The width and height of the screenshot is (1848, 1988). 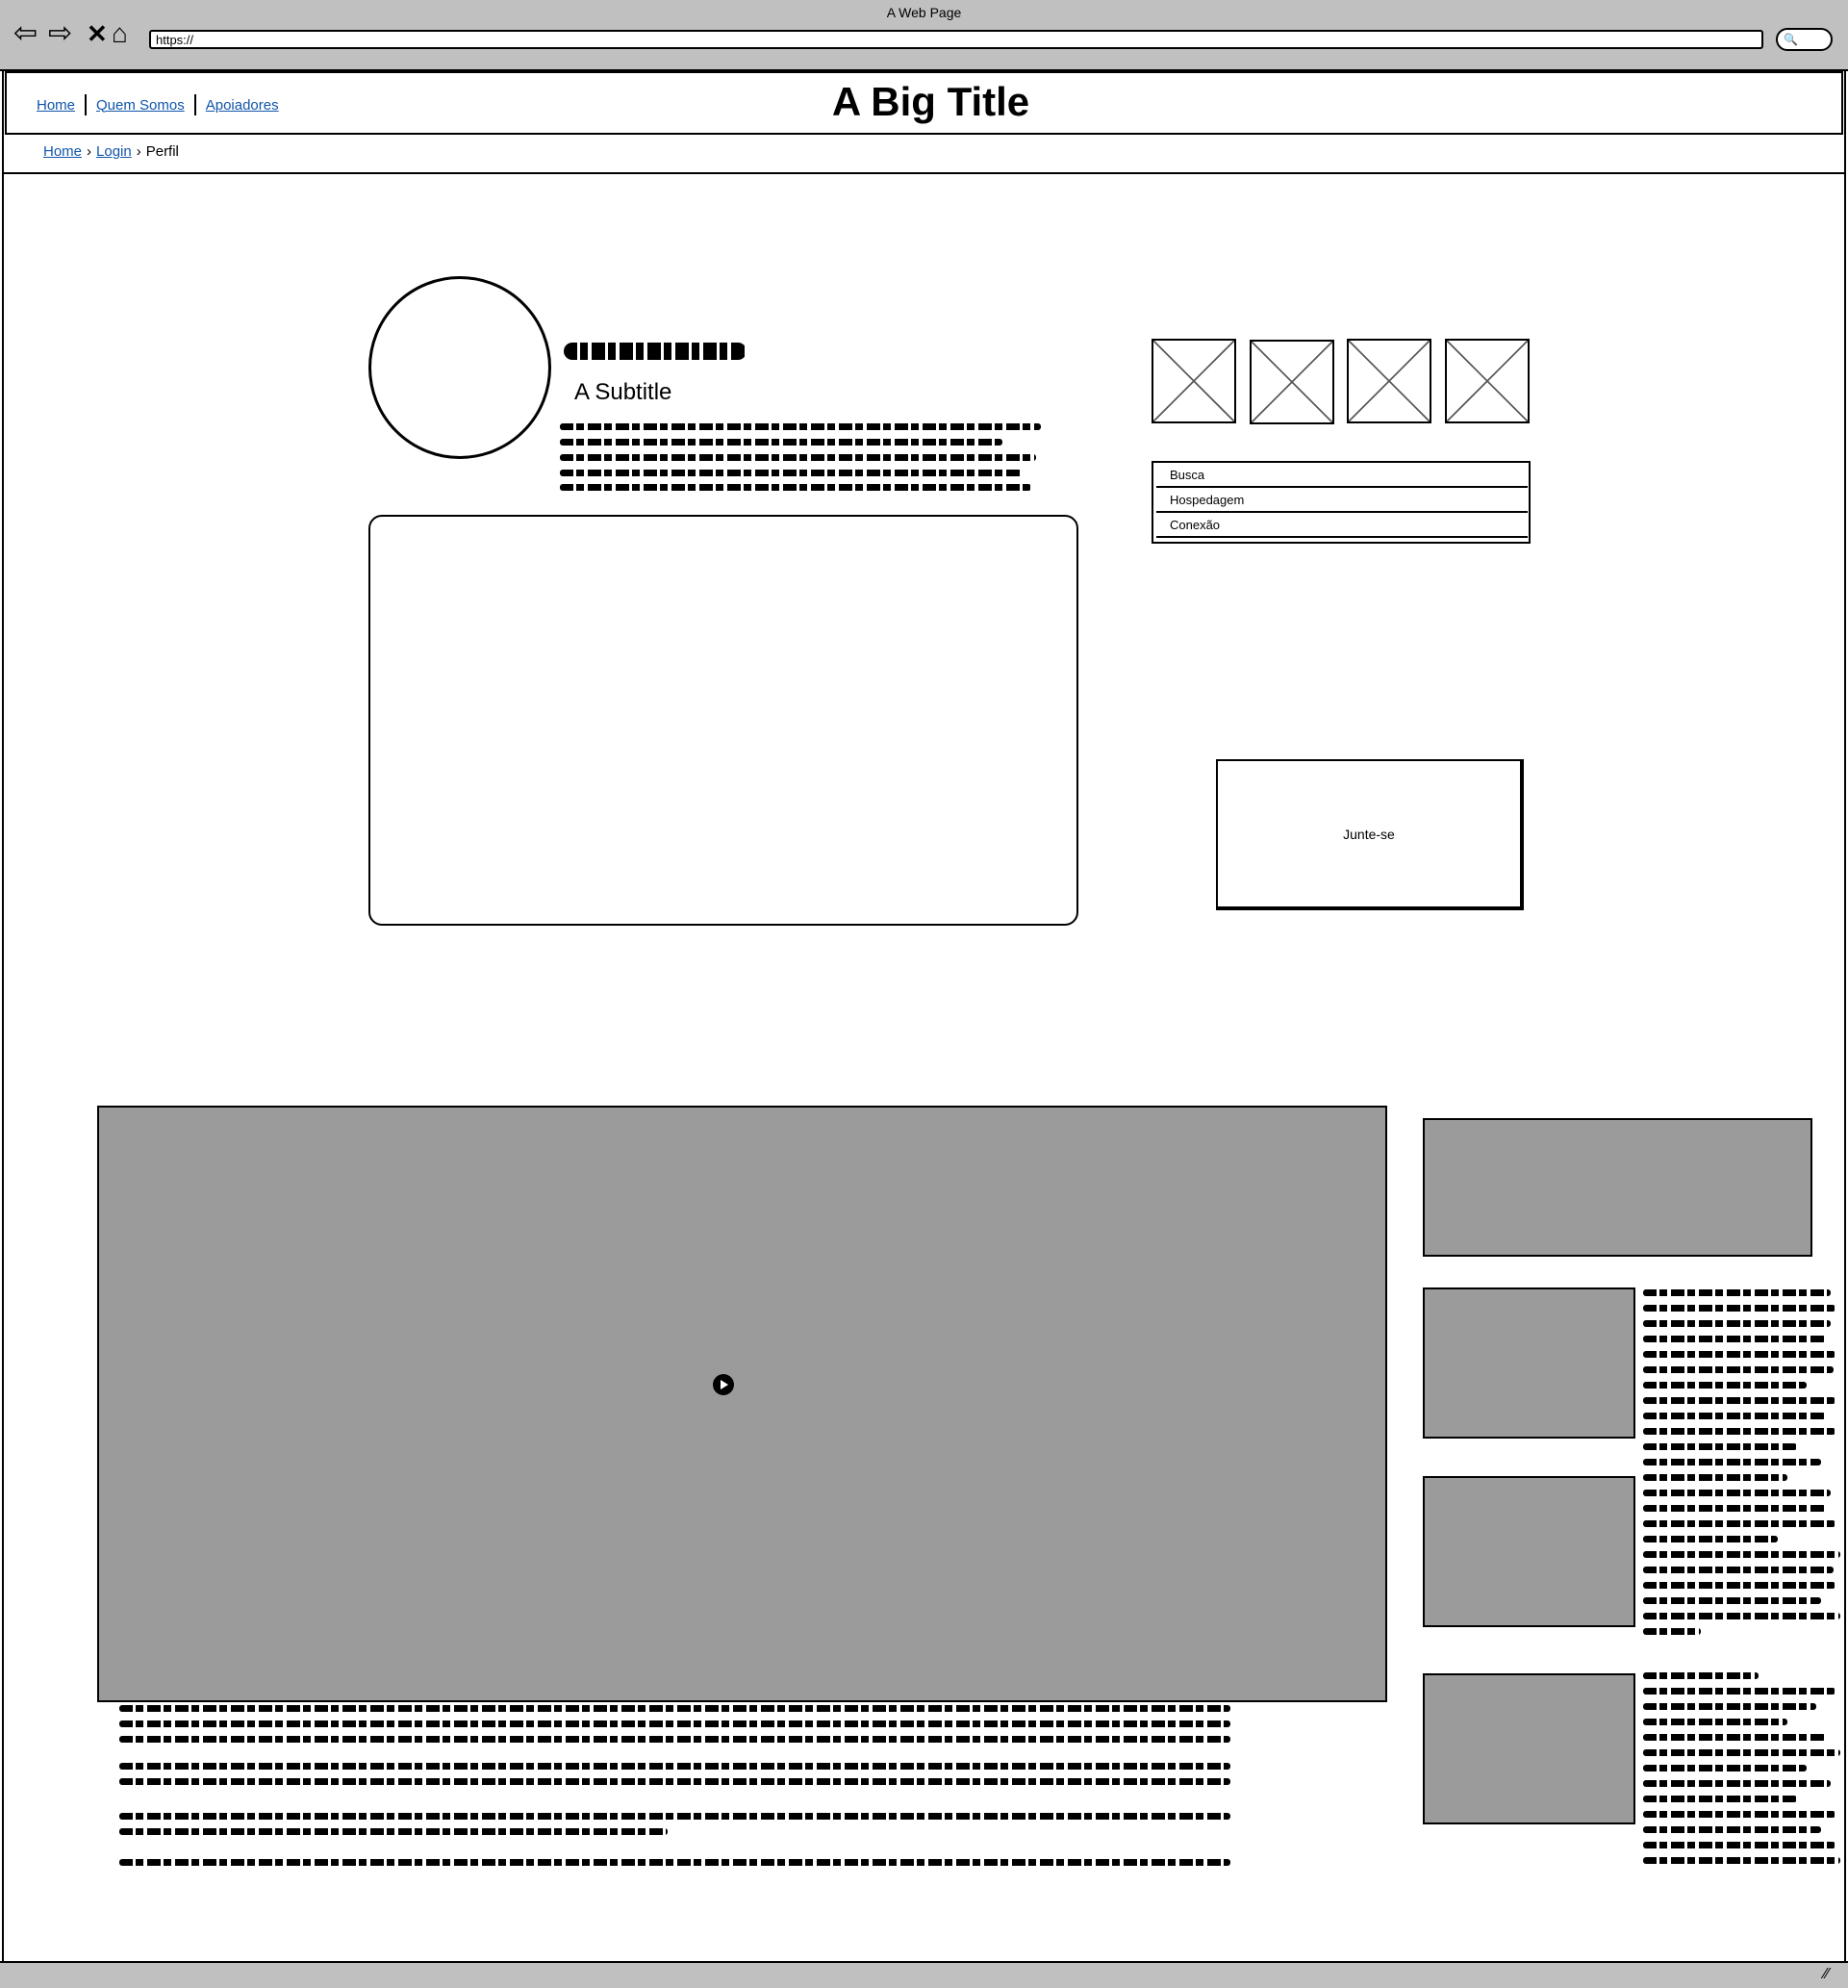 What do you see at coordinates (930, 101) in the screenshot?
I see `page-title: A Big Title` at bounding box center [930, 101].